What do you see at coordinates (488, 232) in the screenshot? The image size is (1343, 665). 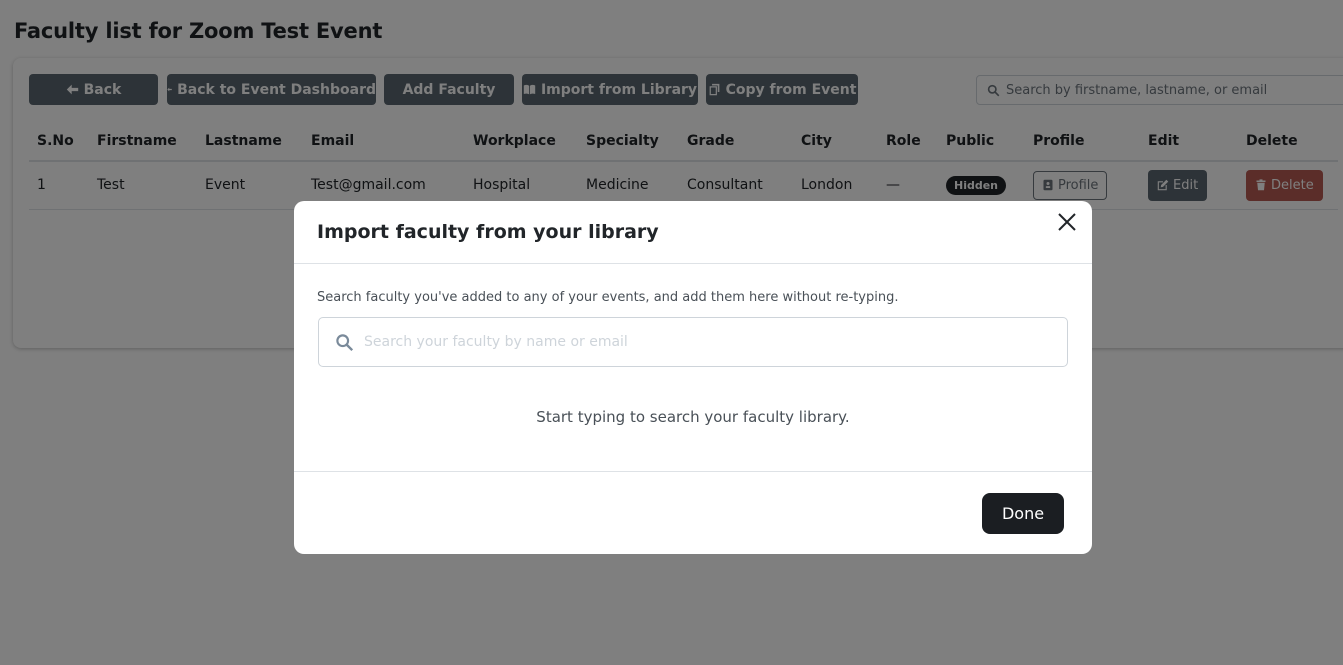 I see `modal-title: Import faculty from your library` at bounding box center [488, 232].